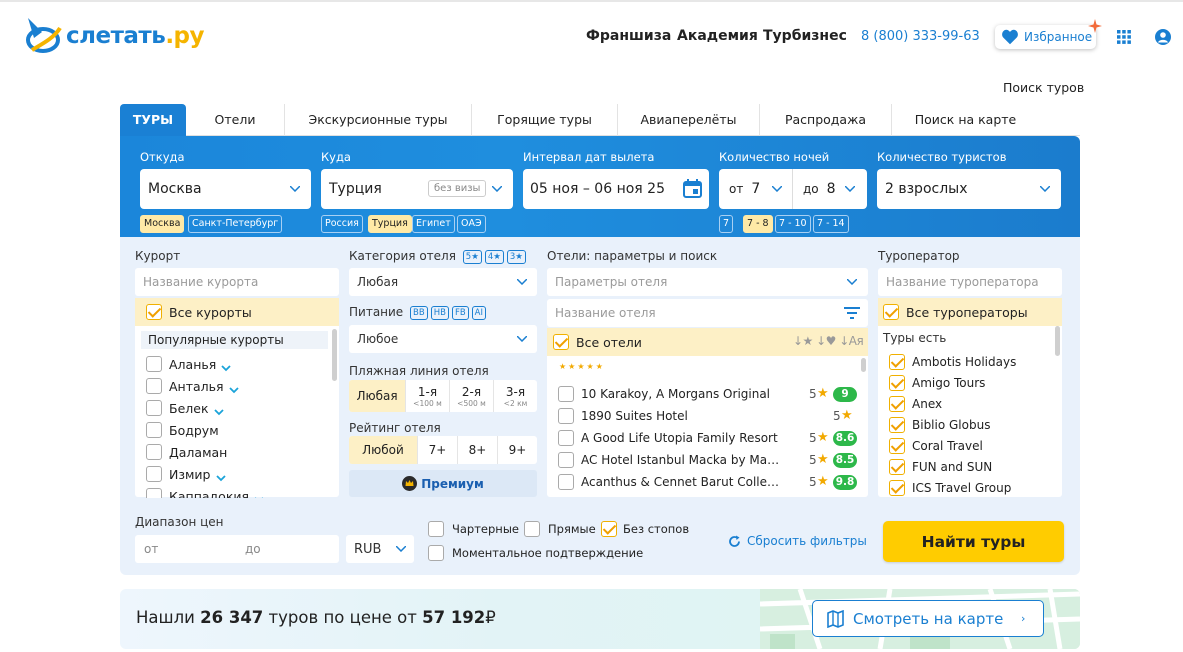 Image resolution: width=1183 pixels, height=652 pixels. Describe the element at coordinates (185, 408) in the screenshot. I see `resort-item: Белек` at that location.